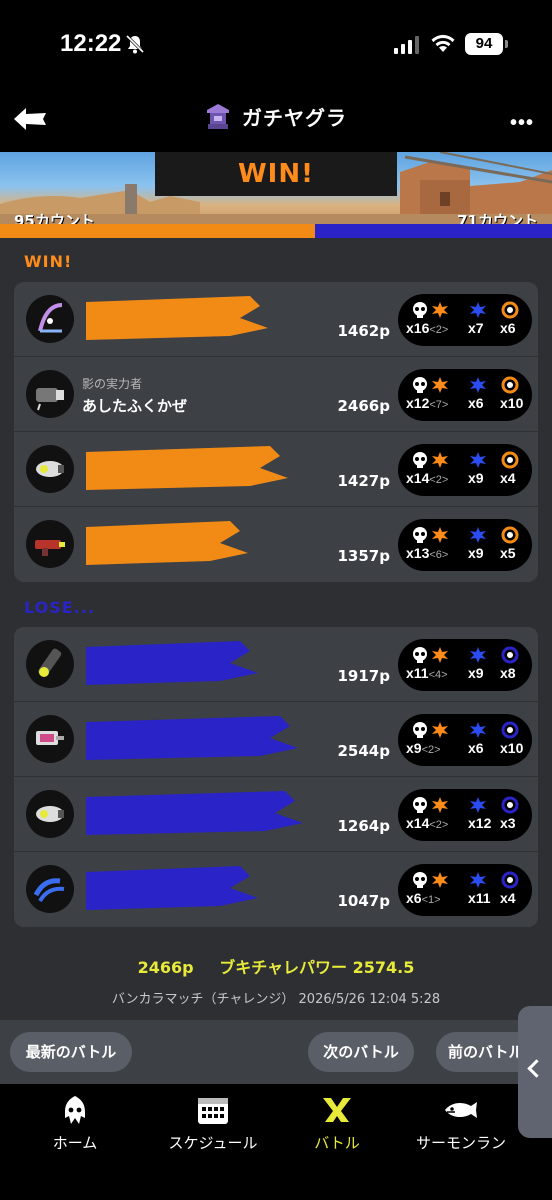 This screenshot has width=552, height=1200. Describe the element at coordinates (512, 748) in the screenshot. I see `special-count: x10` at that location.